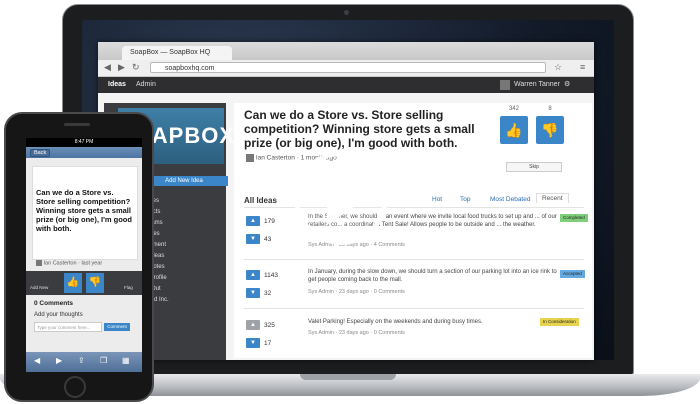  Describe the element at coordinates (582, 67) in the screenshot. I see `menu-icon: ≡` at that location.